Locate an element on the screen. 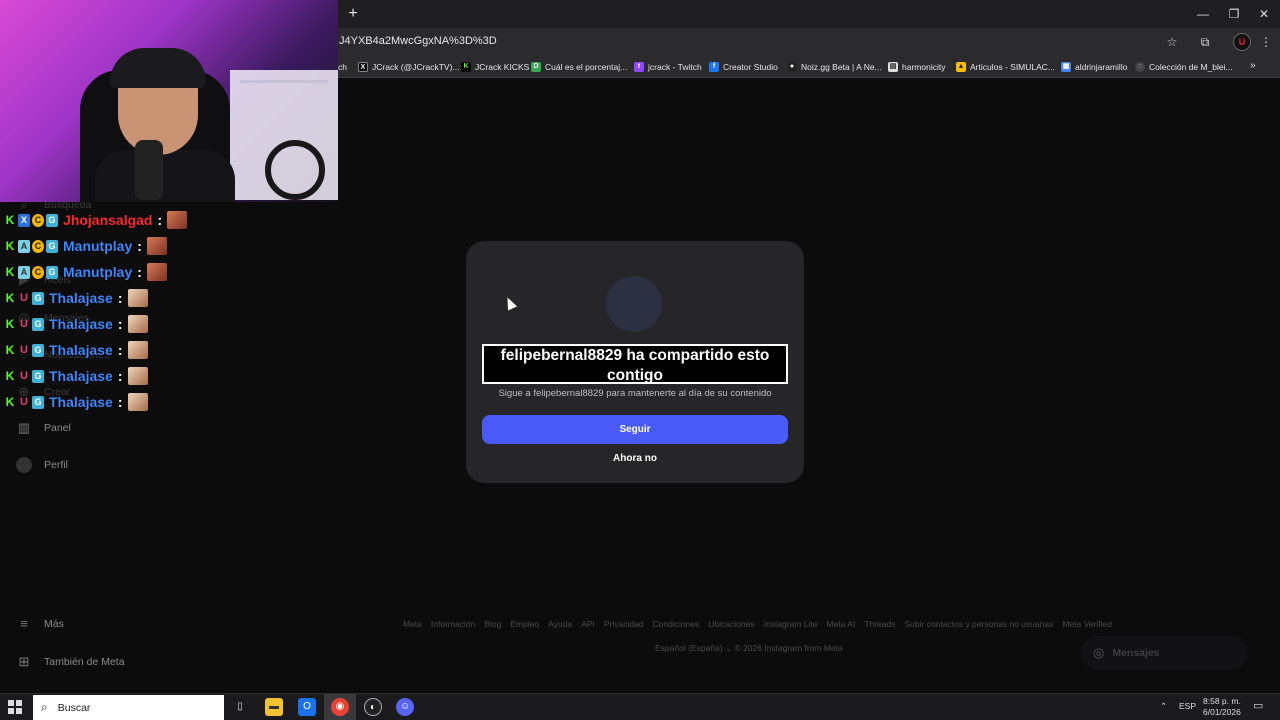 The height and width of the screenshot is (720, 1280). page-icon: ▦ is located at coordinates (1066, 67).